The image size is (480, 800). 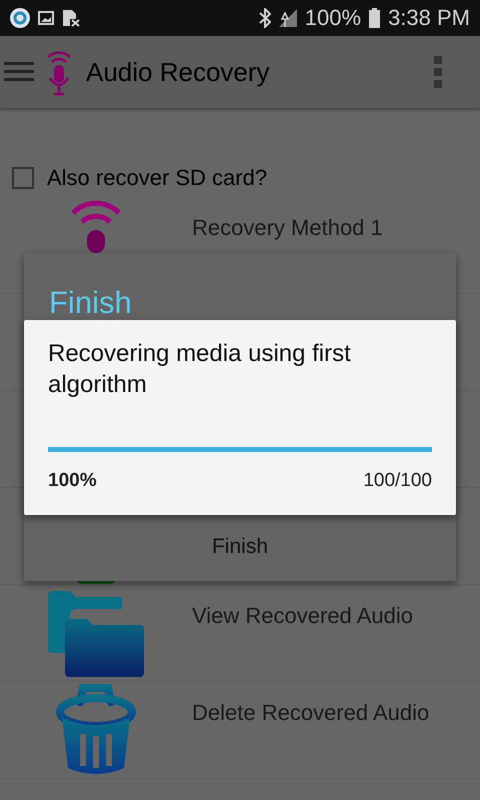 I want to click on progress-percent: 100%, so click(x=72, y=481).